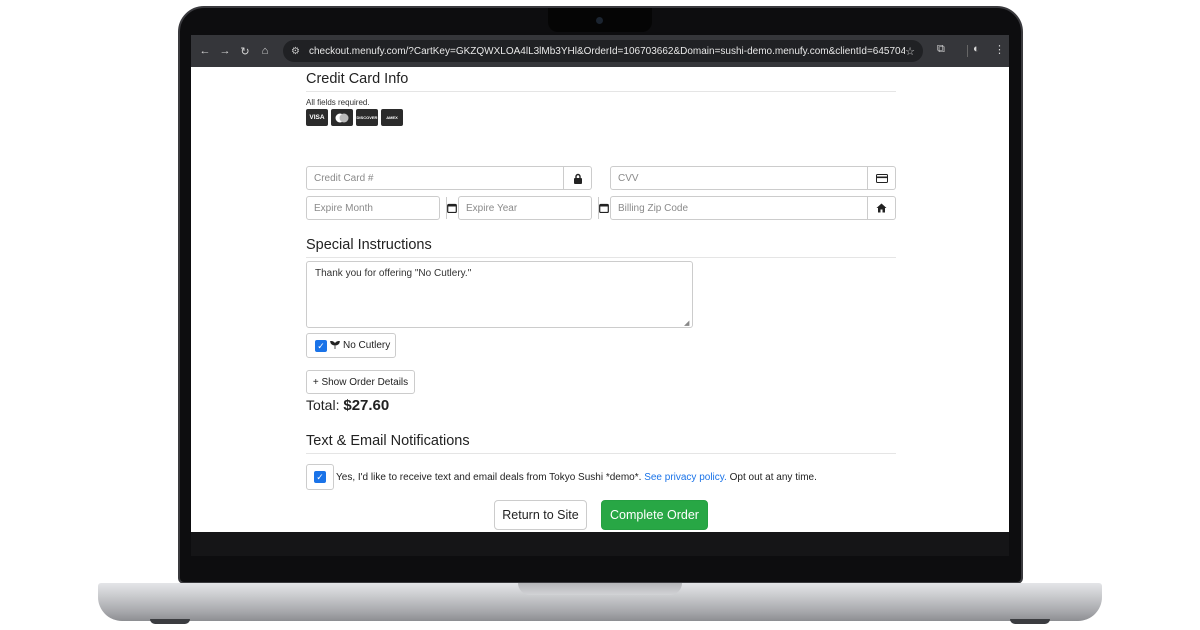 Image resolution: width=1200 pixels, height=630 pixels. I want to click on complete-order-button: Complete Order, so click(654, 515).